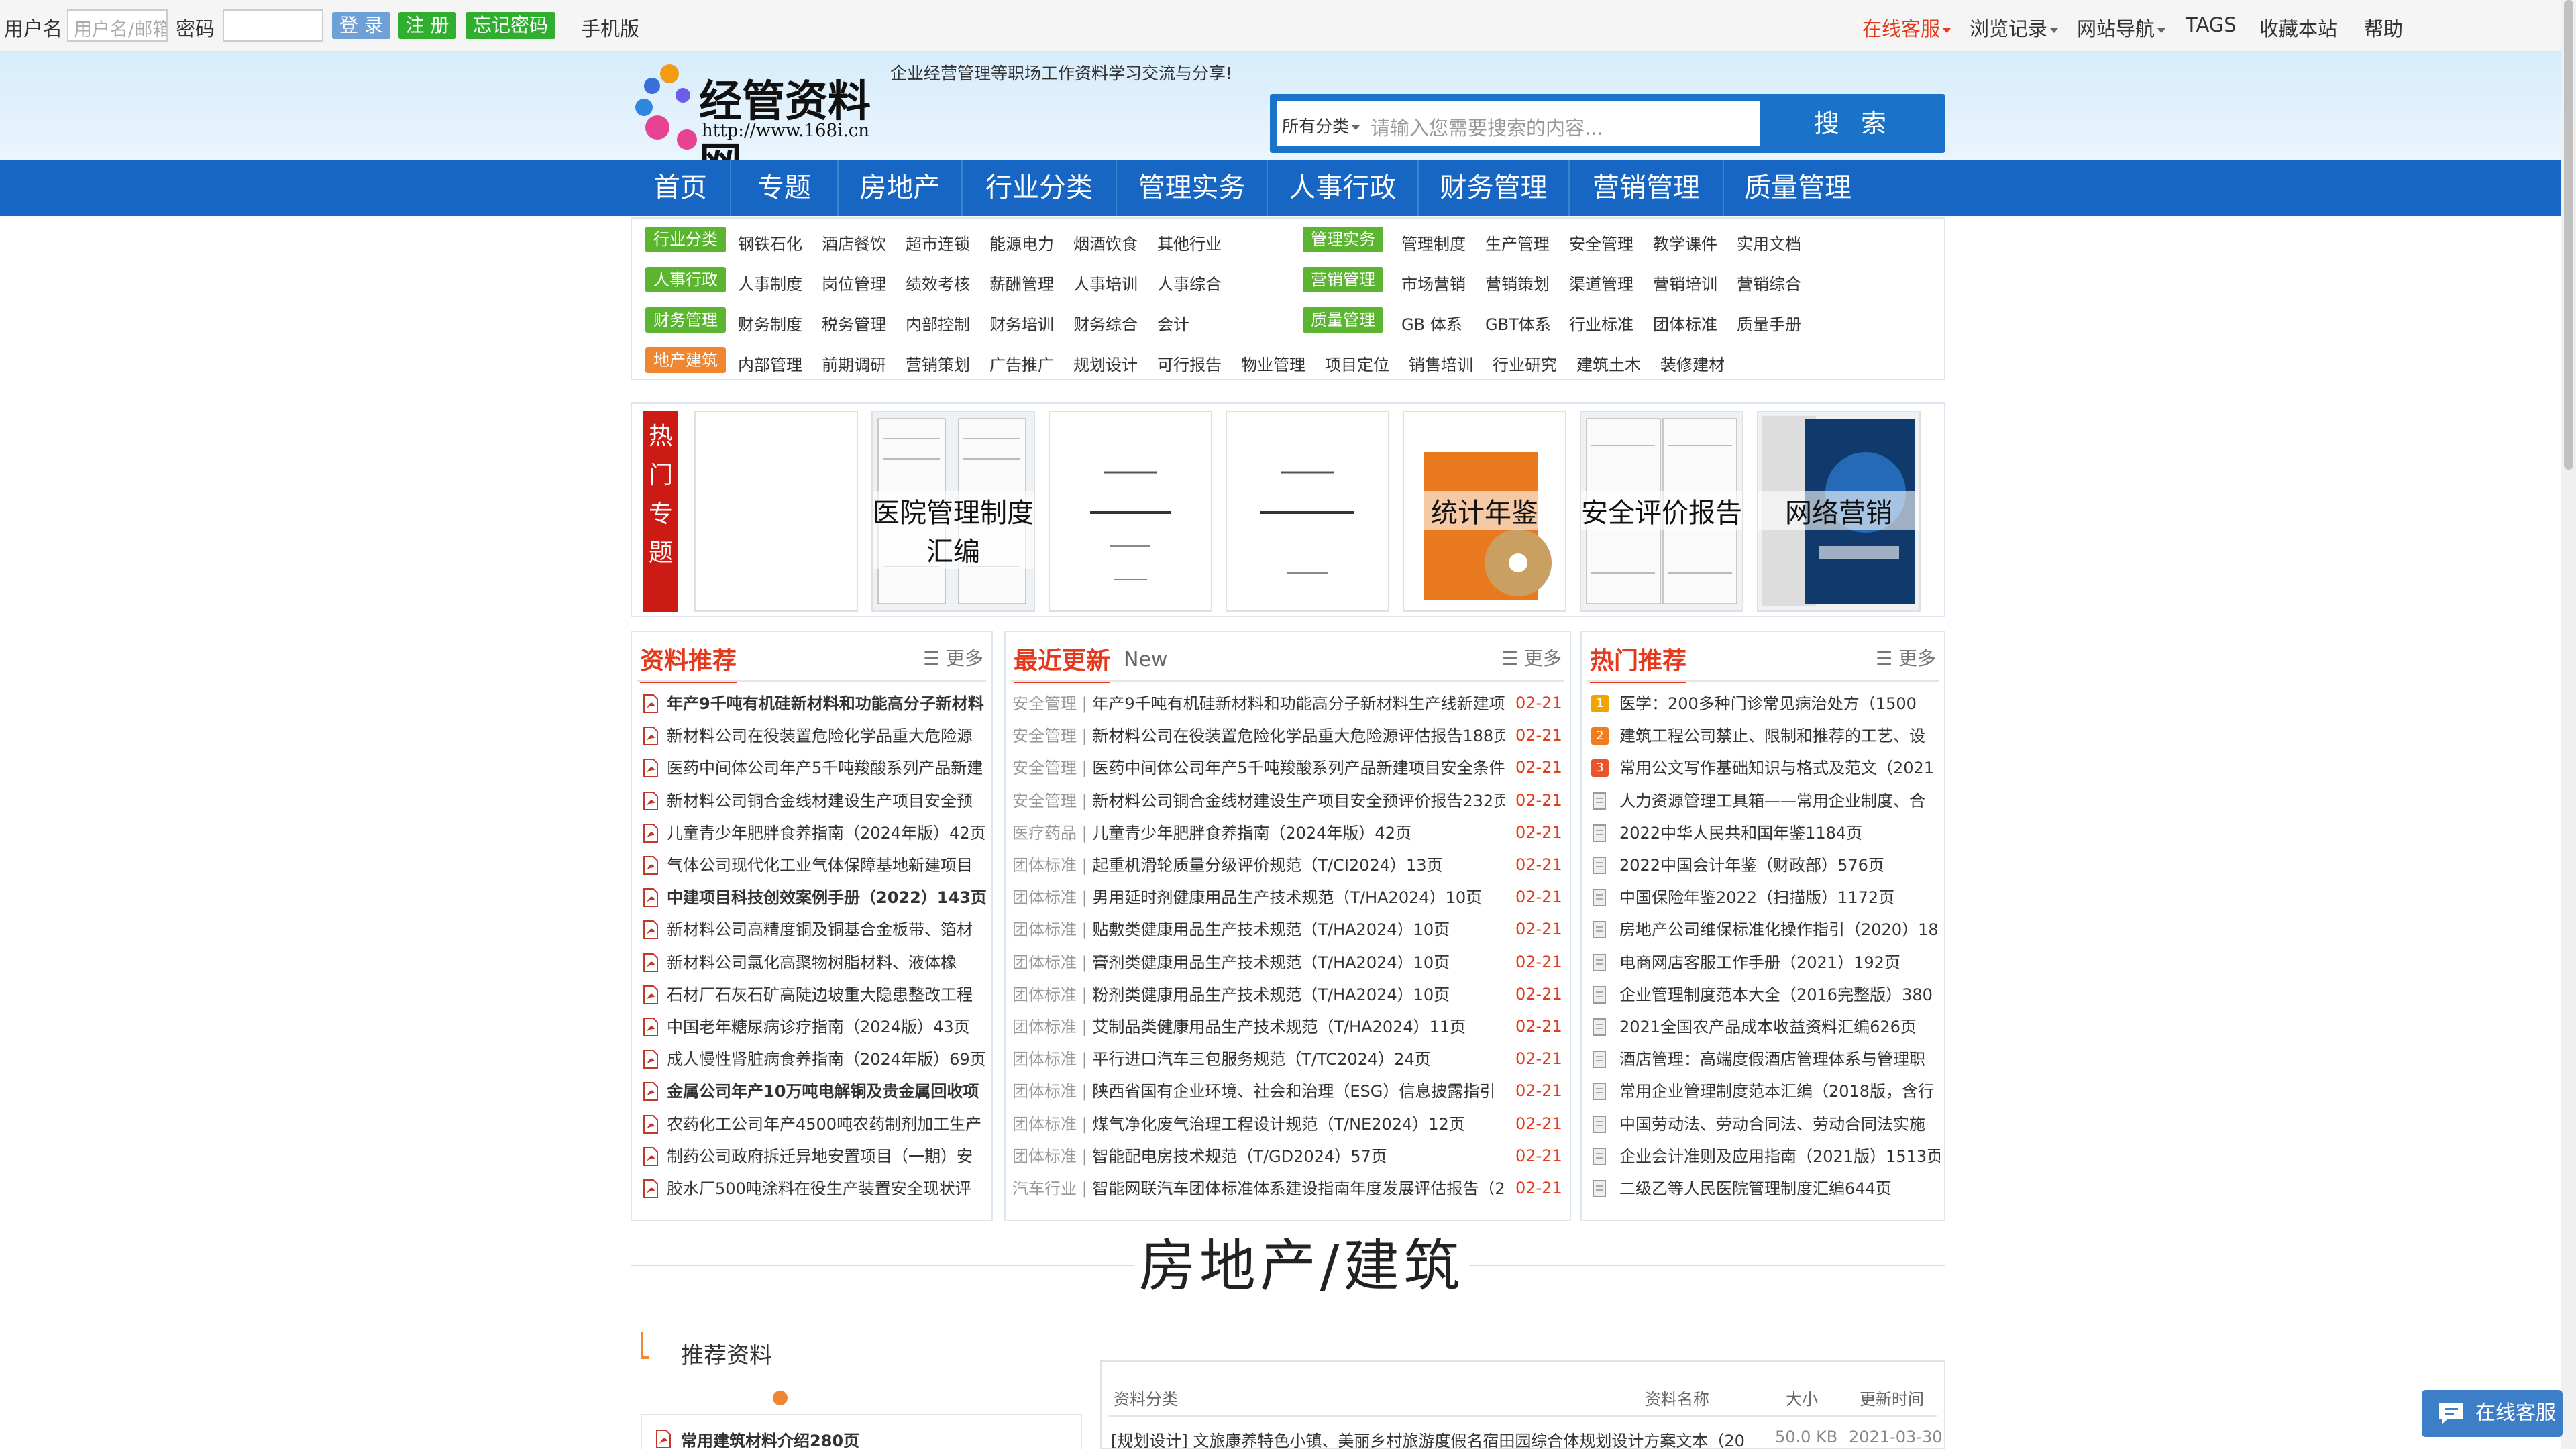 The width and height of the screenshot is (2576, 1451). Describe the element at coordinates (1685, 242) in the screenshot. I see `category-link: 教学课件` at that location.